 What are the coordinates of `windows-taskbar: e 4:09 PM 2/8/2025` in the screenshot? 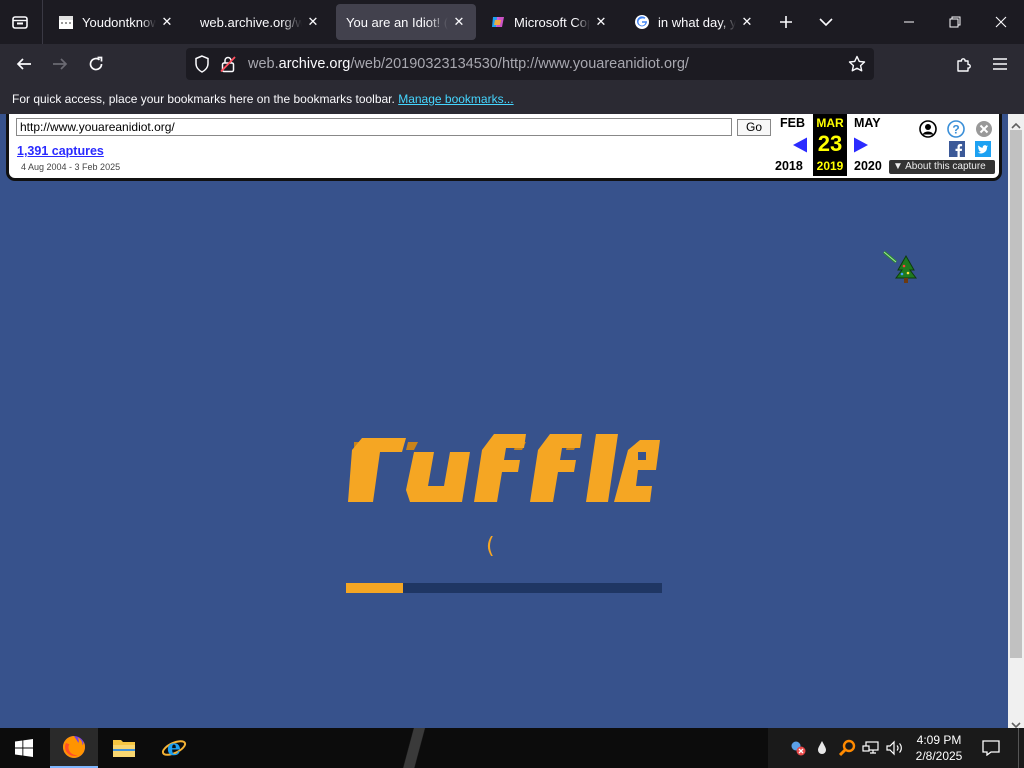 It's located at (512, 748).